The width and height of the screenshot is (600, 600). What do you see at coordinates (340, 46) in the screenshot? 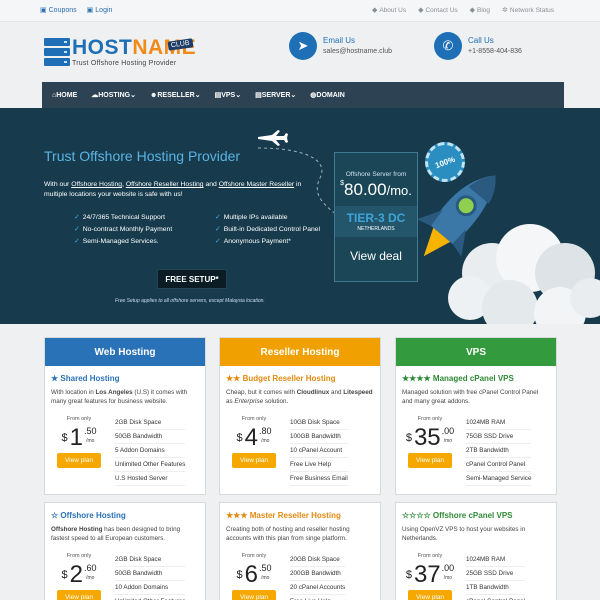
I see `email-contact: ➤ Email Us sales@hostname.club` at bounding box center [340, 46].